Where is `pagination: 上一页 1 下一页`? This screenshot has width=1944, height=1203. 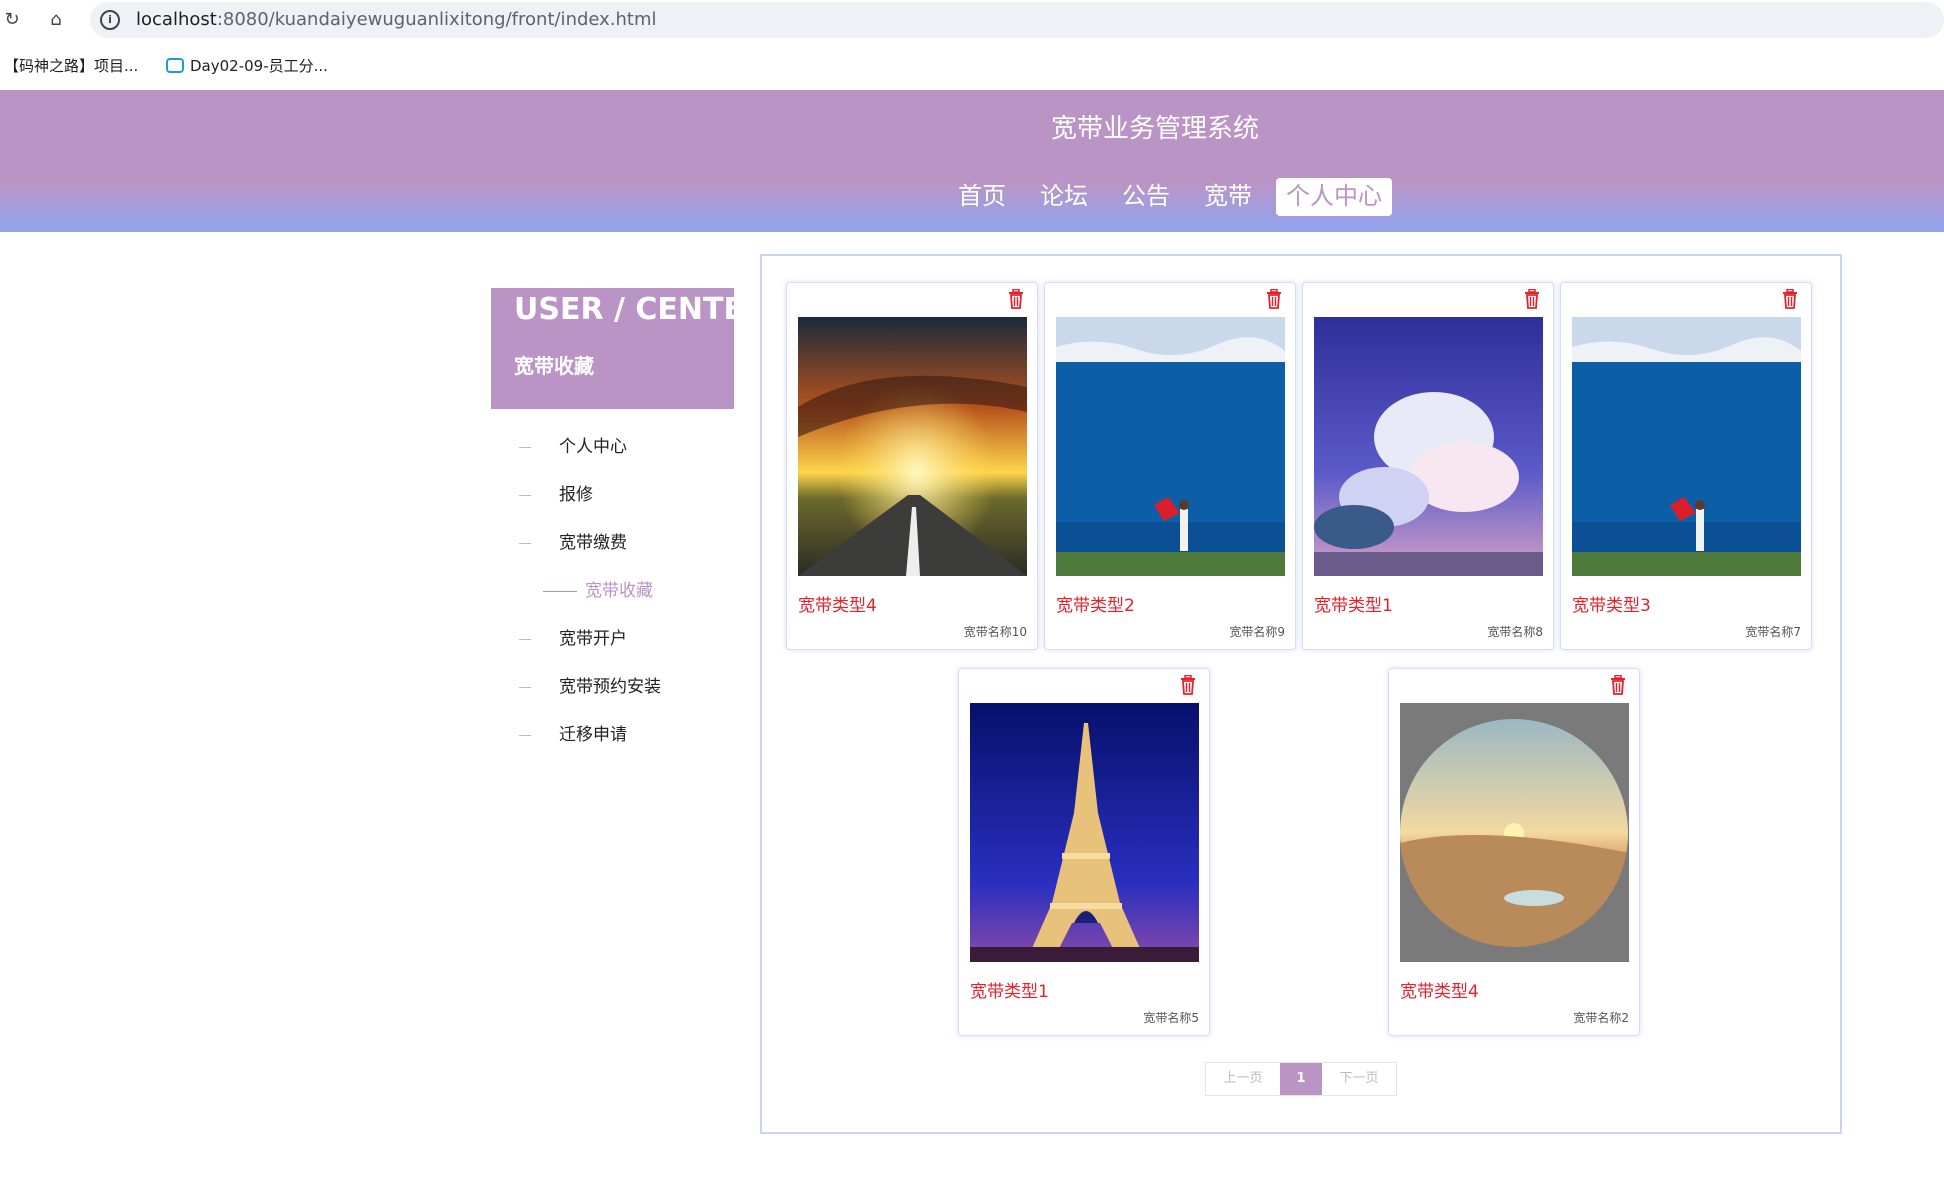
pagination: 上一页 1 下一页 is located at coordinates (1301, 1079).